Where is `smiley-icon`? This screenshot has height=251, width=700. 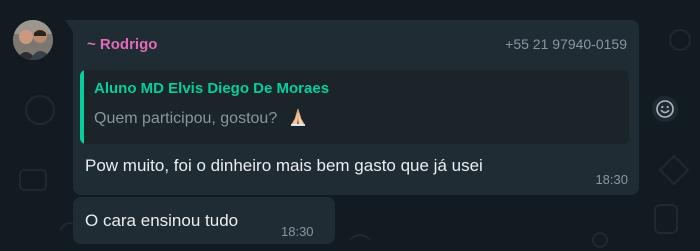 smiley-icon is located at coordinates (665, 109).